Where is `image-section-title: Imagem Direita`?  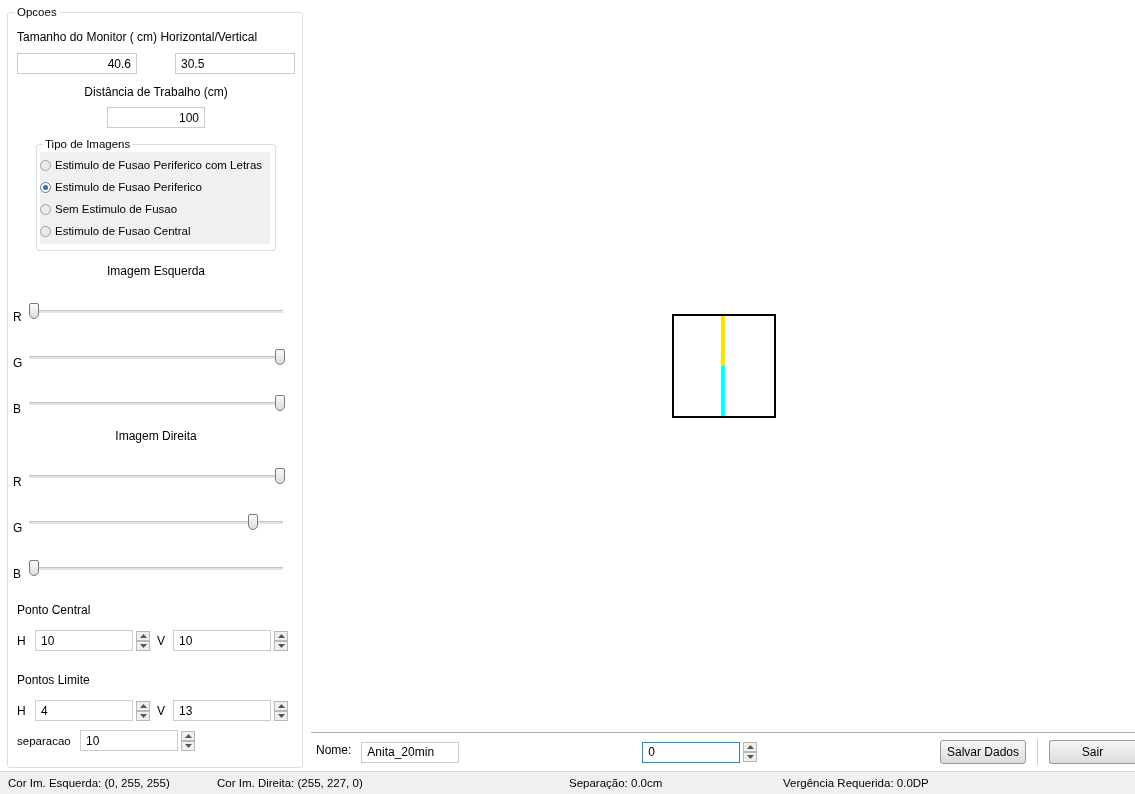
image-section-title: Imagem Direita is located at coordinates (156, 436).